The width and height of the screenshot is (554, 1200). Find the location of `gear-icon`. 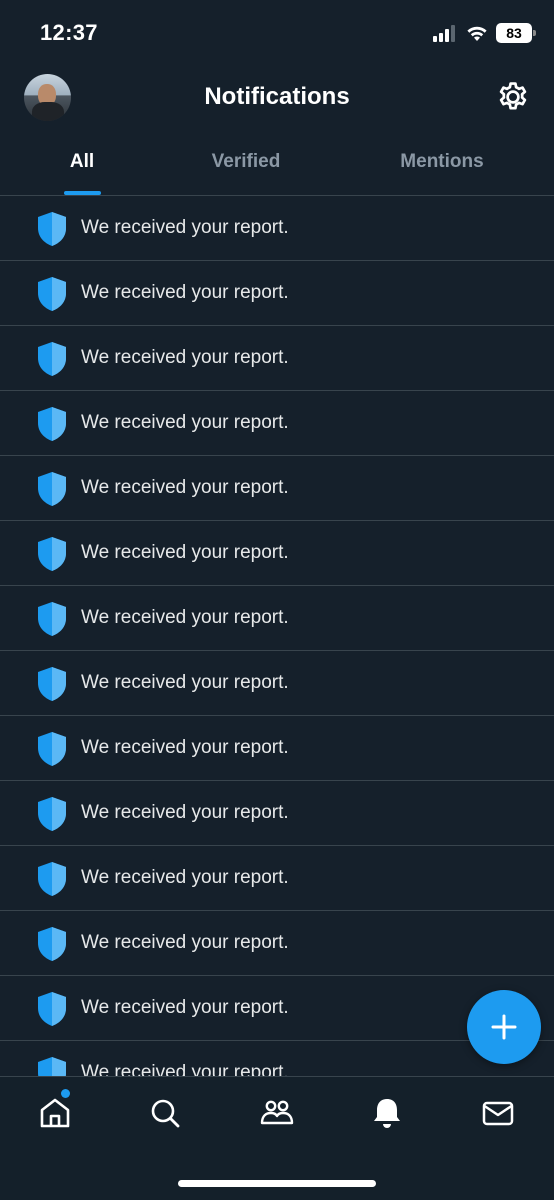

gear-icon is located at coordinates (513, 97).